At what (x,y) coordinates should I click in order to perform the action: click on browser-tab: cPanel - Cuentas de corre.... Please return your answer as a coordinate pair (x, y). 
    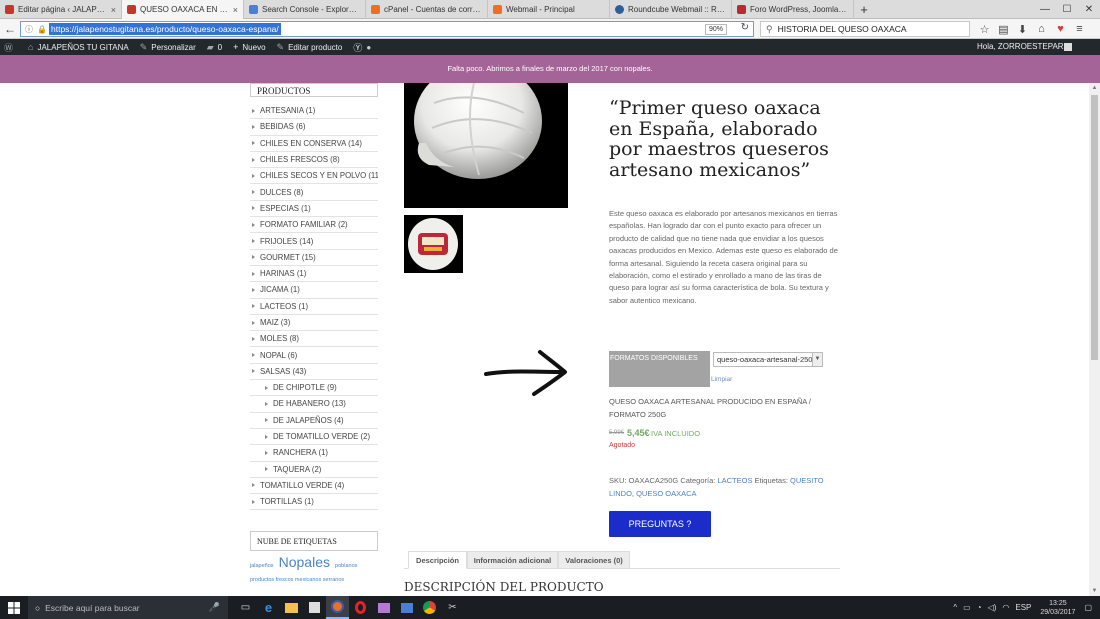
    Looking at the image, I should click on (427, 9).